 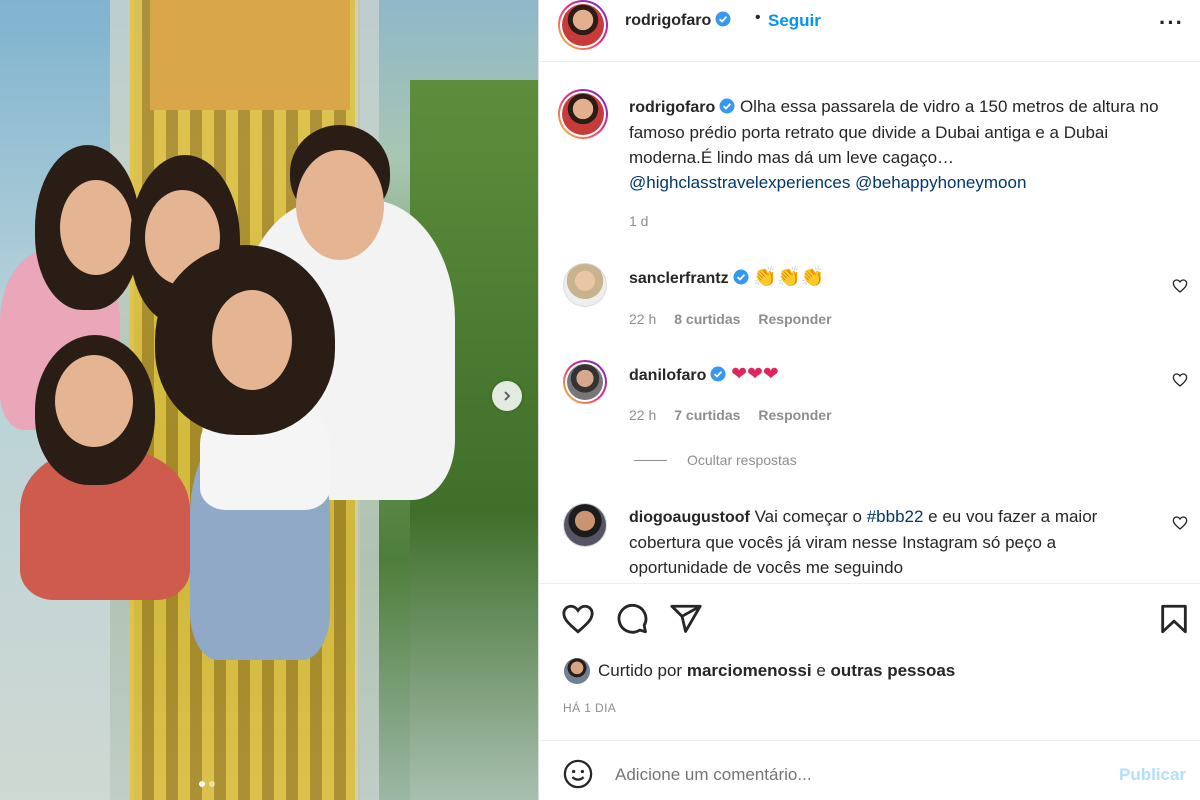 What do you see at coordinates (667, 375) in the screenshot?
I see `commenter-username: danilofaro` at bounding box center [667, 375].